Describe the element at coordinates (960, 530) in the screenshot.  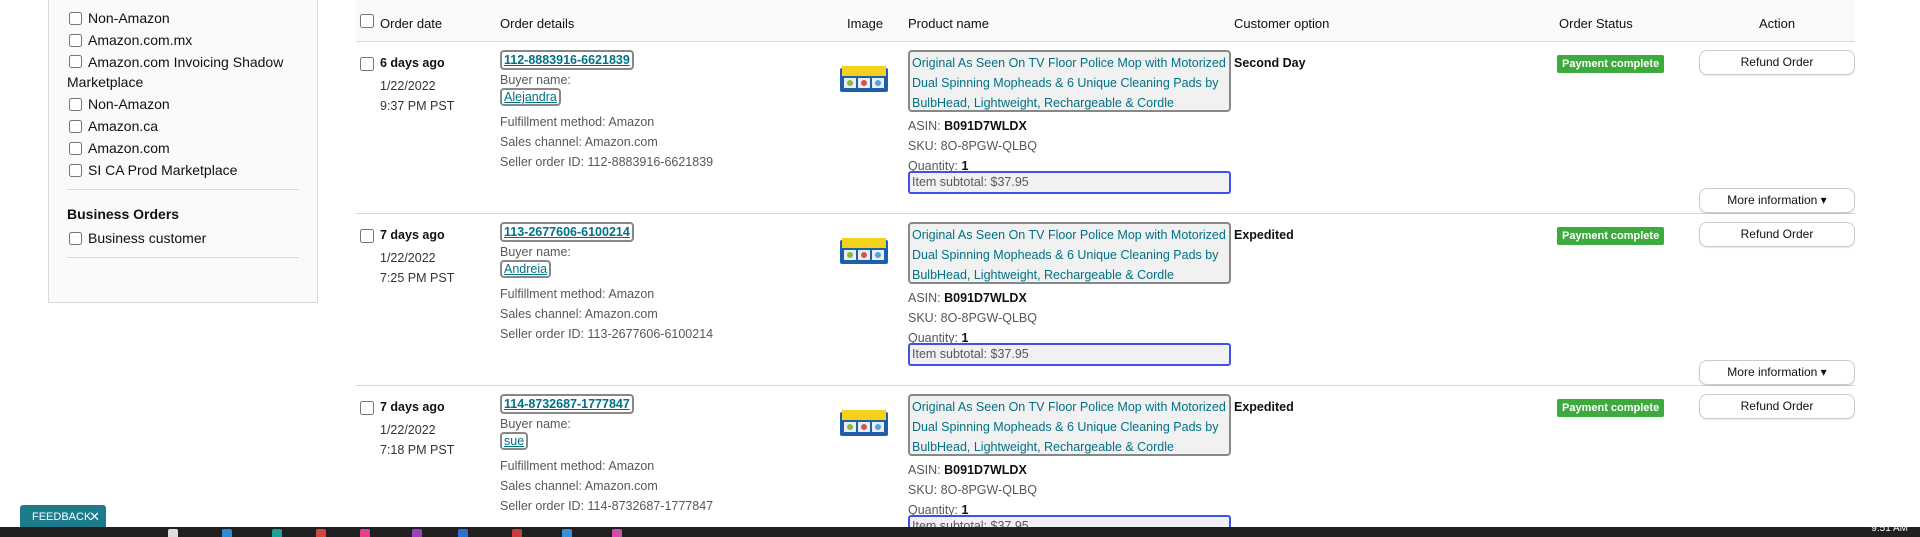
I see `os-taskbar: 9:51 AM` at that location.